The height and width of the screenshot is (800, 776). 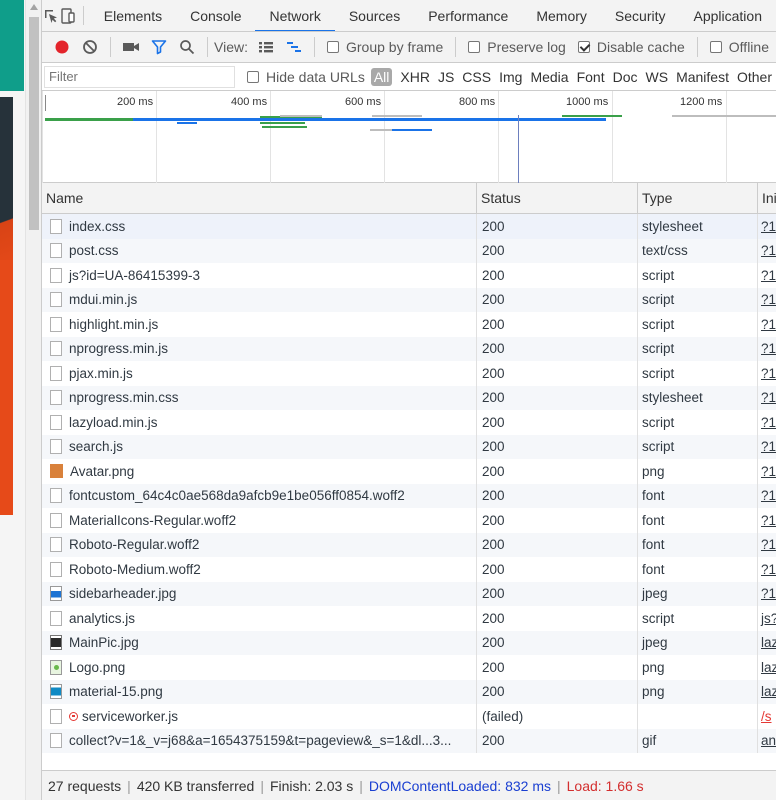 What do you see at coordinates (384, 47) in the screenshot?
I see `group-by-frame-checkbox: Group by frame` at bounding box center [384, 47].